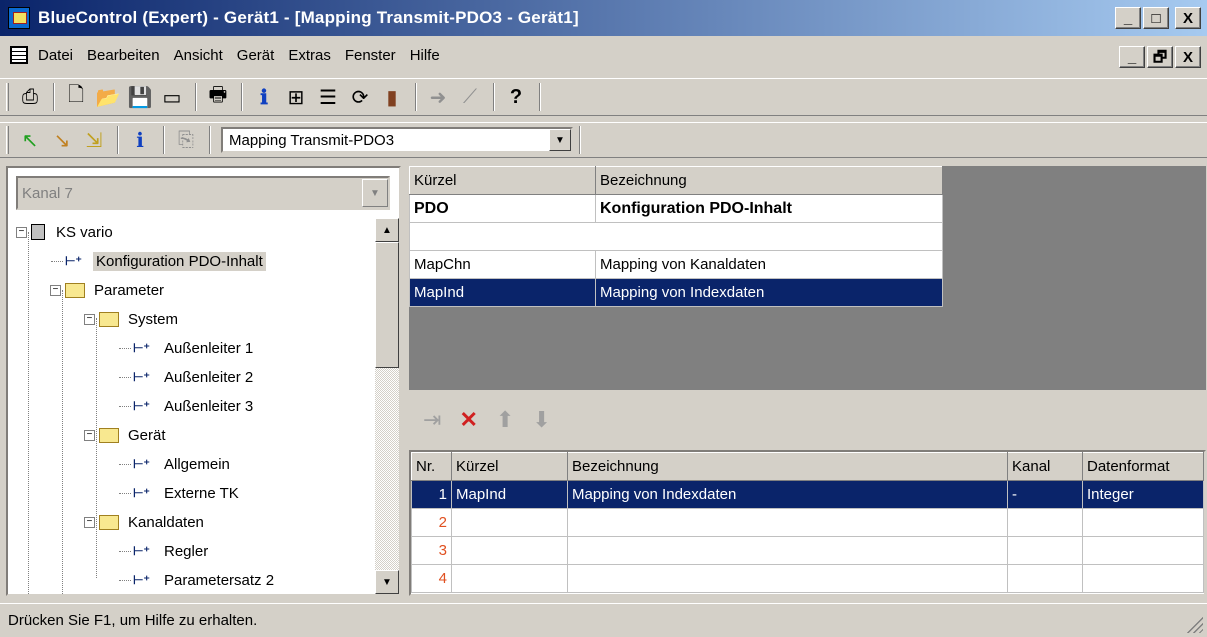 This screenshot has height=637, width=1207. What do you see at coordinates (140, 97) in the screenshot?
I see `save-icon: 💾` at bounding box center [140, 97].